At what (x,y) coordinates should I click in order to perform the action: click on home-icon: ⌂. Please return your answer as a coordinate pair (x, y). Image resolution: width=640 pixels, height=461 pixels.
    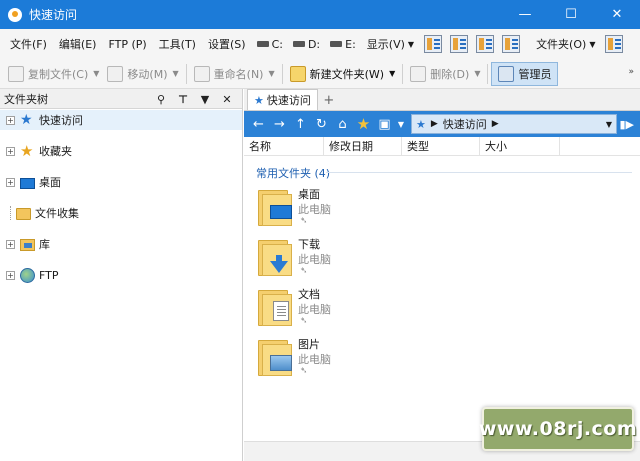
    Looking at the image, I should click on (342, 124).